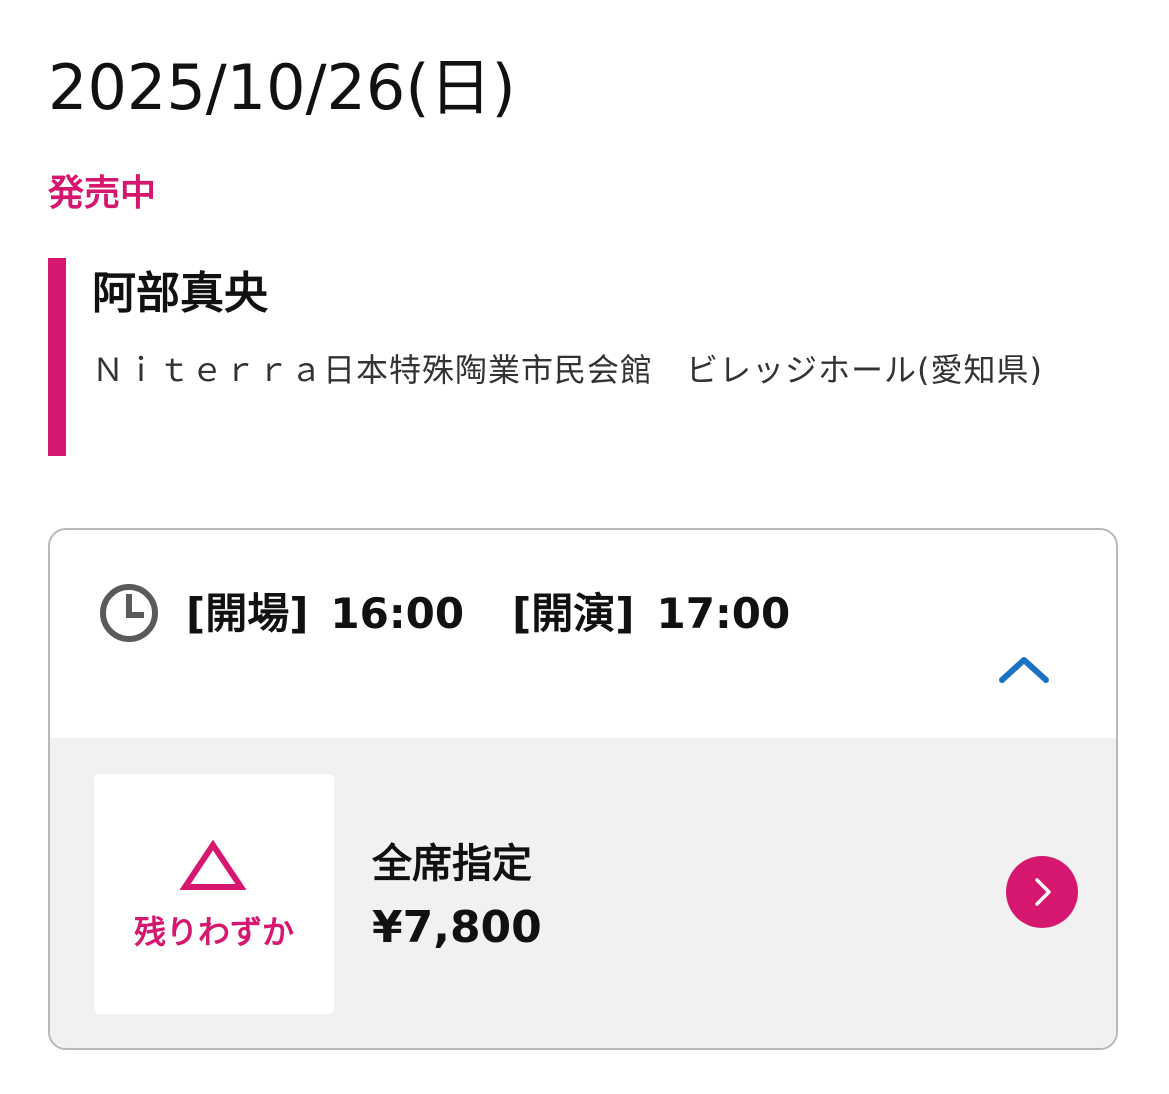 The height and width of the screenshot is (1094, 1169). I want to click on ticket-select-button, so click(1042, 892).